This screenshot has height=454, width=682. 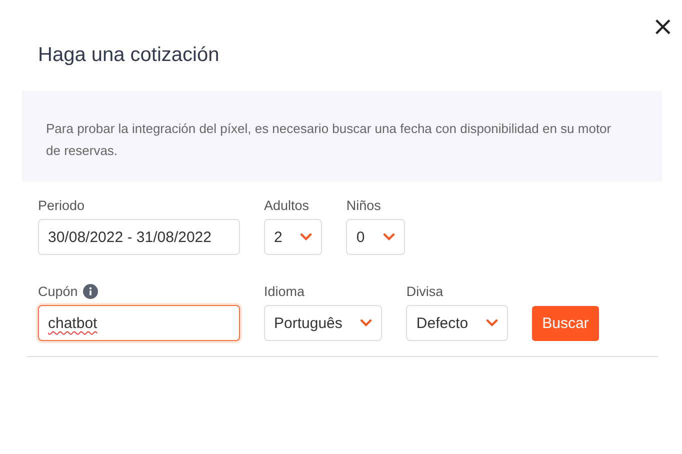 What do you see at coordinates (329, 139) in the screenshot?
I see `info-message: Para probar la integración del píxel, es necesario buscar una fecha con disponibilidad en su motor de reservas.` at bounding box center [329, 139].